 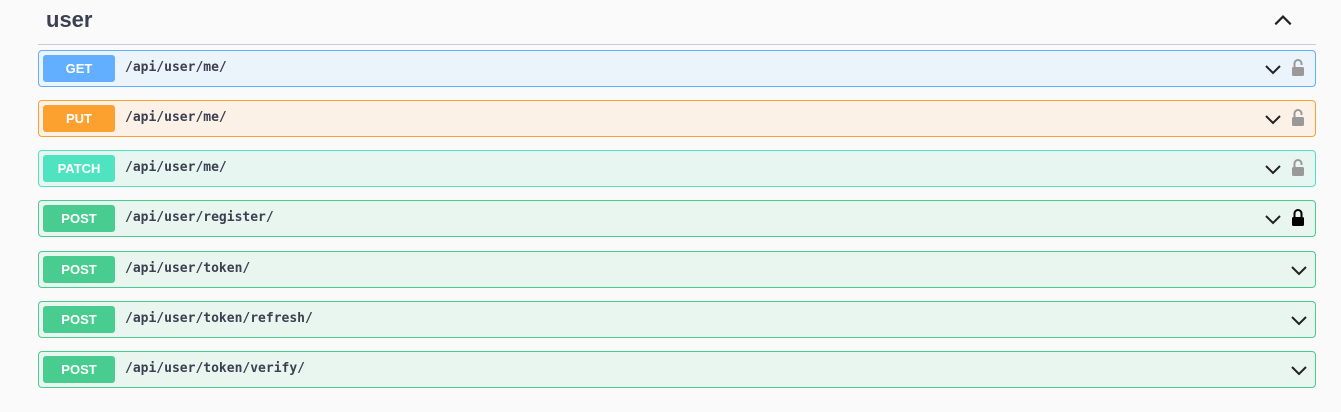 What do you see at coordinates (79, 118) in the screenshot?
I see `method-badge: PUT` at bounding box center [79, 118].